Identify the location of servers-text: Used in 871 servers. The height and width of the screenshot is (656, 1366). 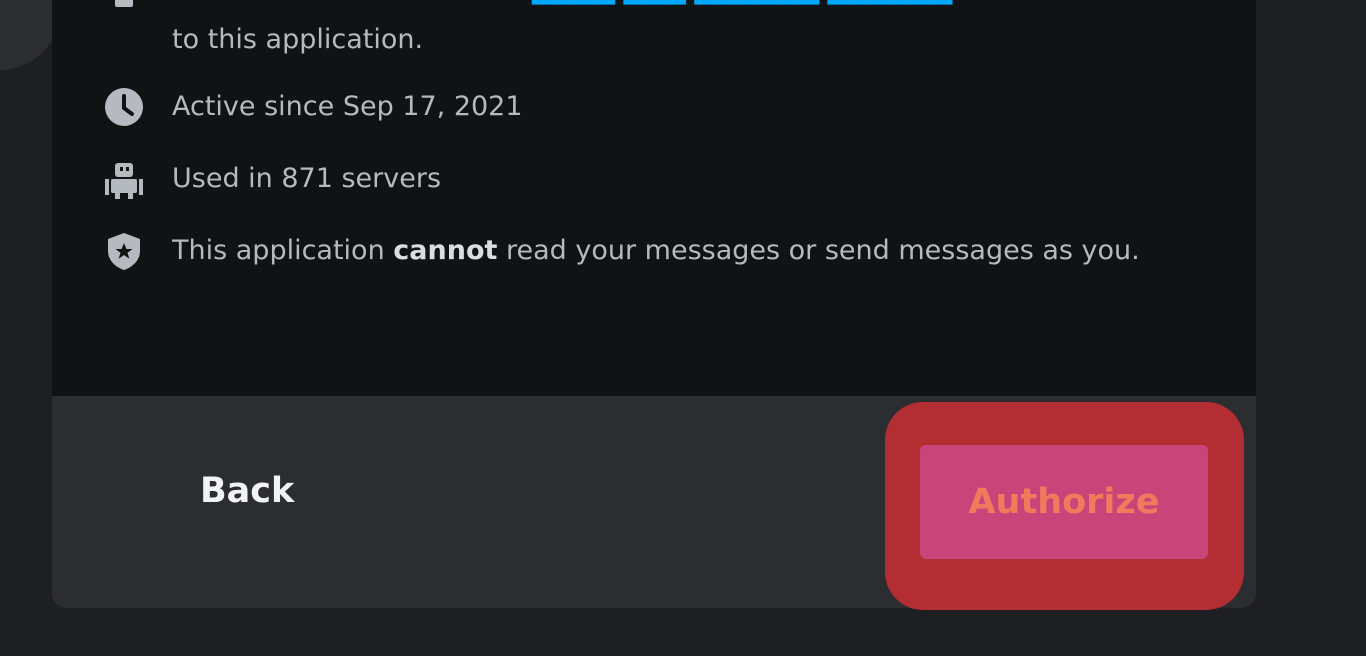
(307, 178).